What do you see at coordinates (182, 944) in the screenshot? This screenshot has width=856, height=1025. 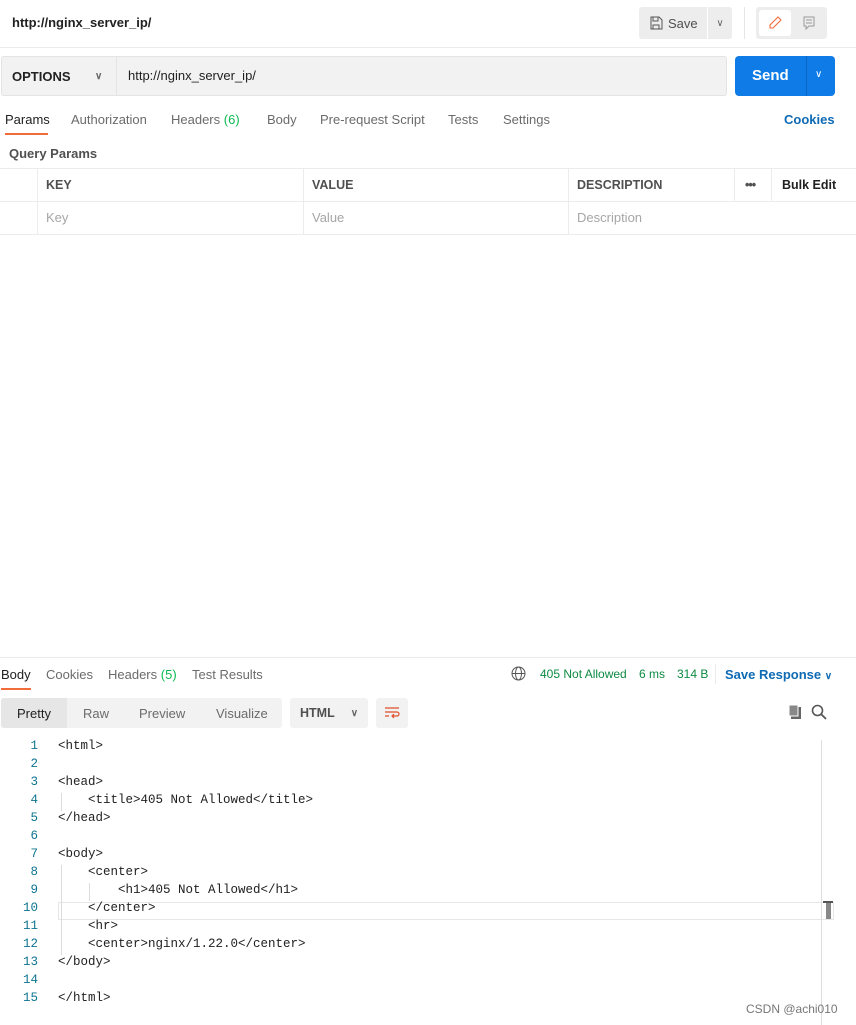 I see `code-line: <center>nginx/1.22.0</center>` at bounding box center [182, 944].